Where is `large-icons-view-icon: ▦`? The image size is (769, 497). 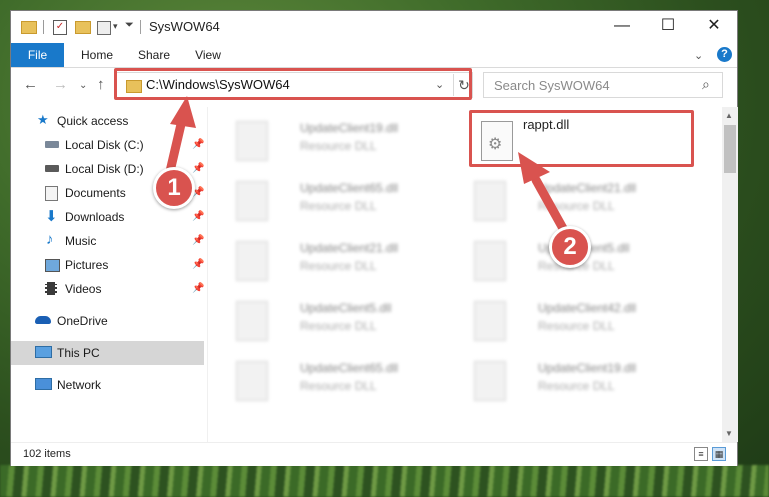
large-icons-view-icon: ▦ is located at coordinates (719, 454).